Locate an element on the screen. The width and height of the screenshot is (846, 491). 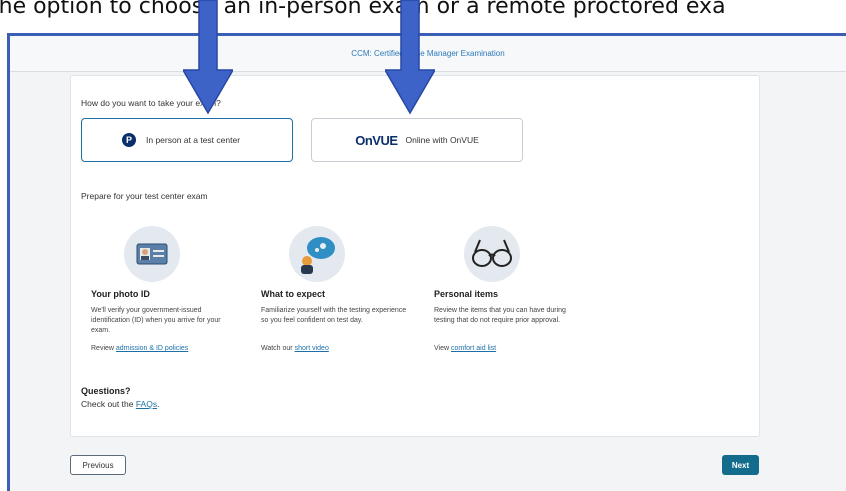
chat-bubble-icon is located at coordinates (317, 254).